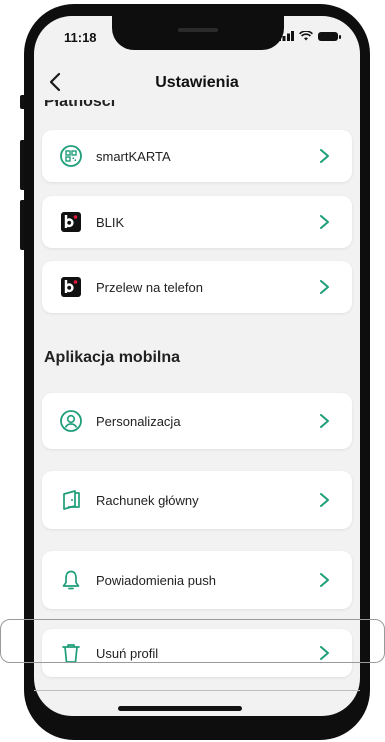  I want to click on navigation-bar: Ustawienia, so click(197, 84).